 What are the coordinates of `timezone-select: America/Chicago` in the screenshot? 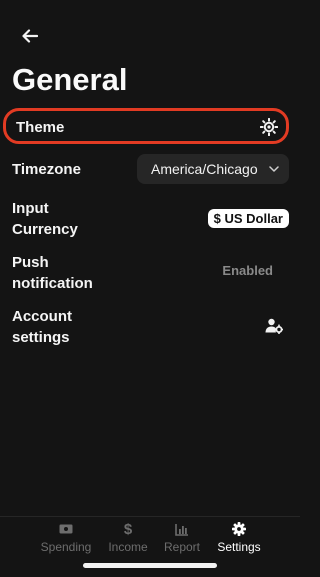 It's located at (213, 169).